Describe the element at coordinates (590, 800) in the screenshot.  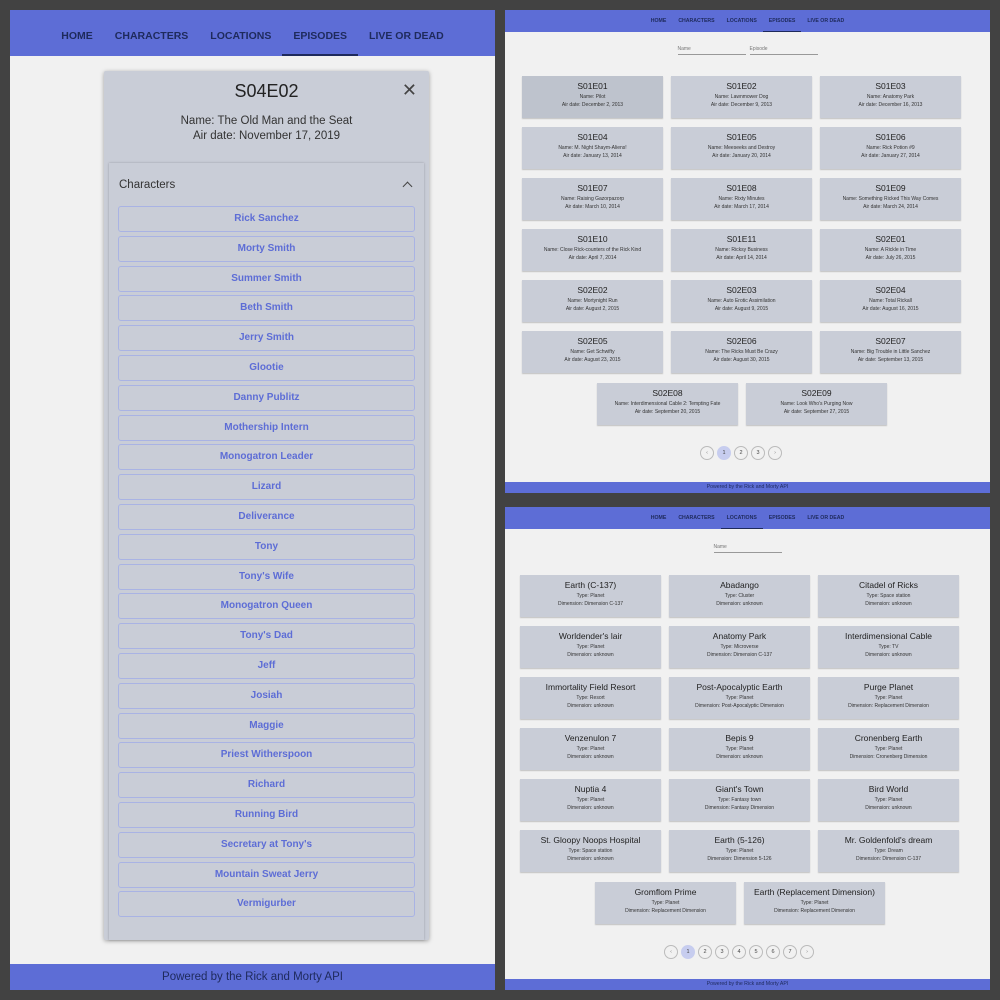
I see `location-card: Nuptia 4 Type: Planet Dimension: unknown` at that location.